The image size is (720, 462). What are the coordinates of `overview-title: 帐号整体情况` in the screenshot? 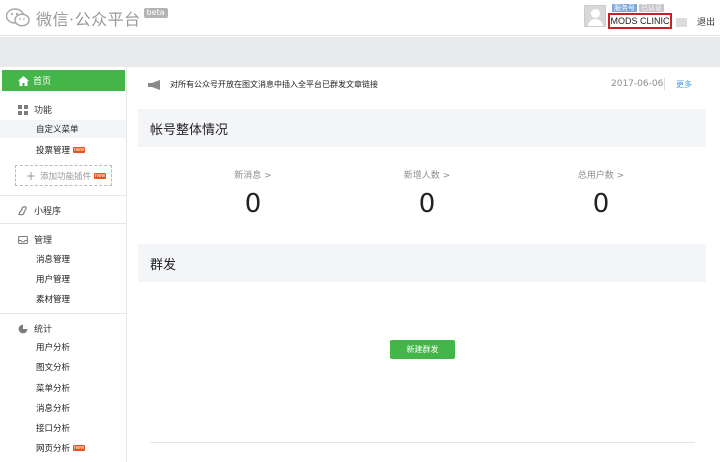 It's located at (422, 128).